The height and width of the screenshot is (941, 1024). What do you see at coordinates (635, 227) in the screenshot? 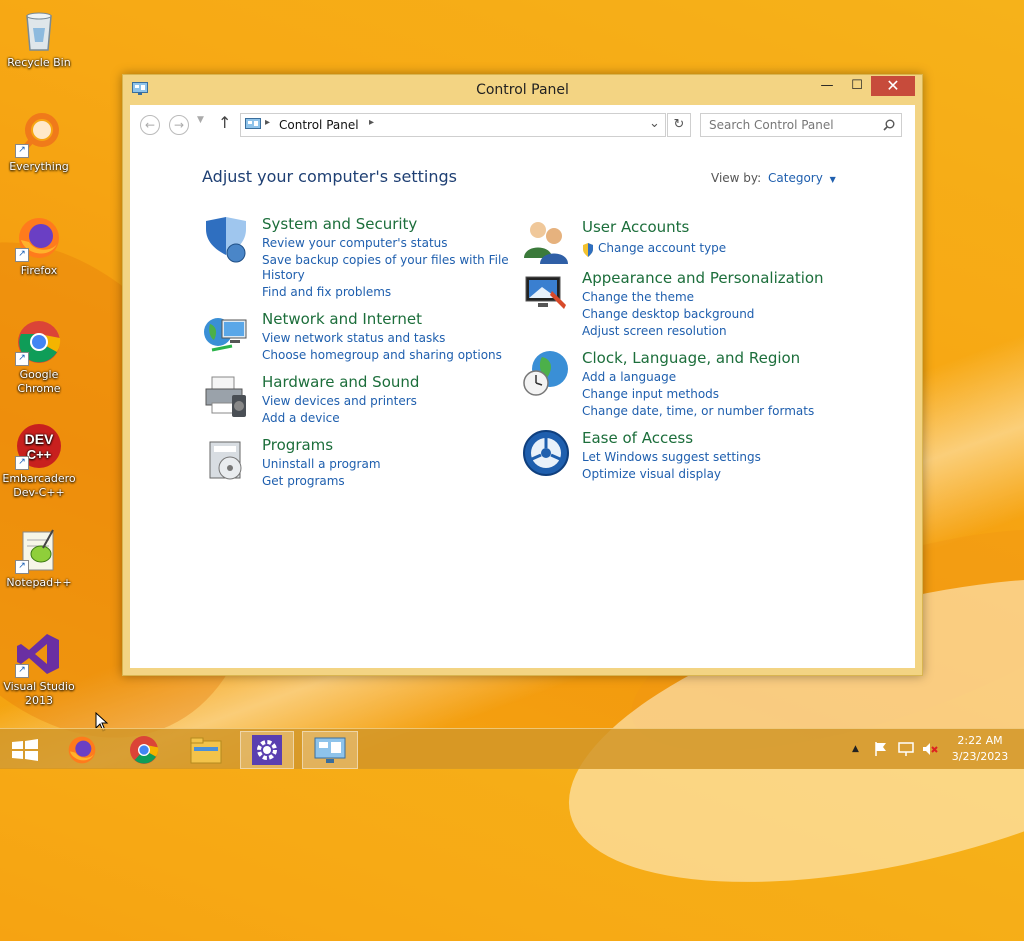
I see `category-title: User Accounts` at bounding box center [635, 227].